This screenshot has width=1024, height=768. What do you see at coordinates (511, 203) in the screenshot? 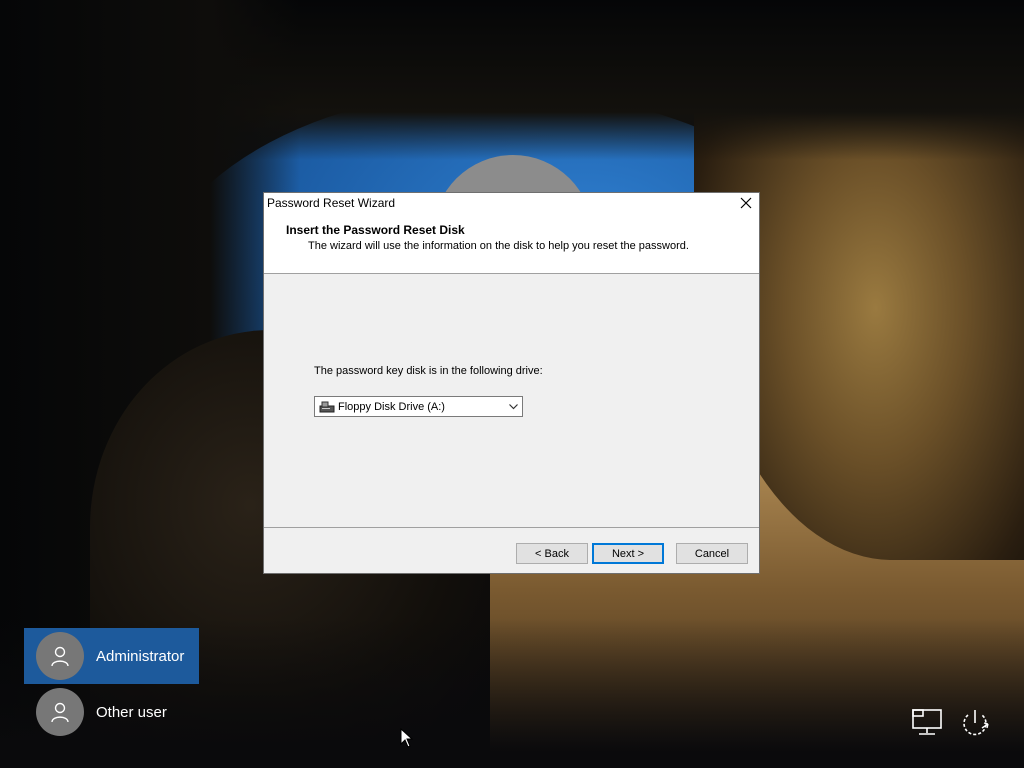
I see `dialog-titlebar: Password Reset Wizard` at bounding box center [511, 203].